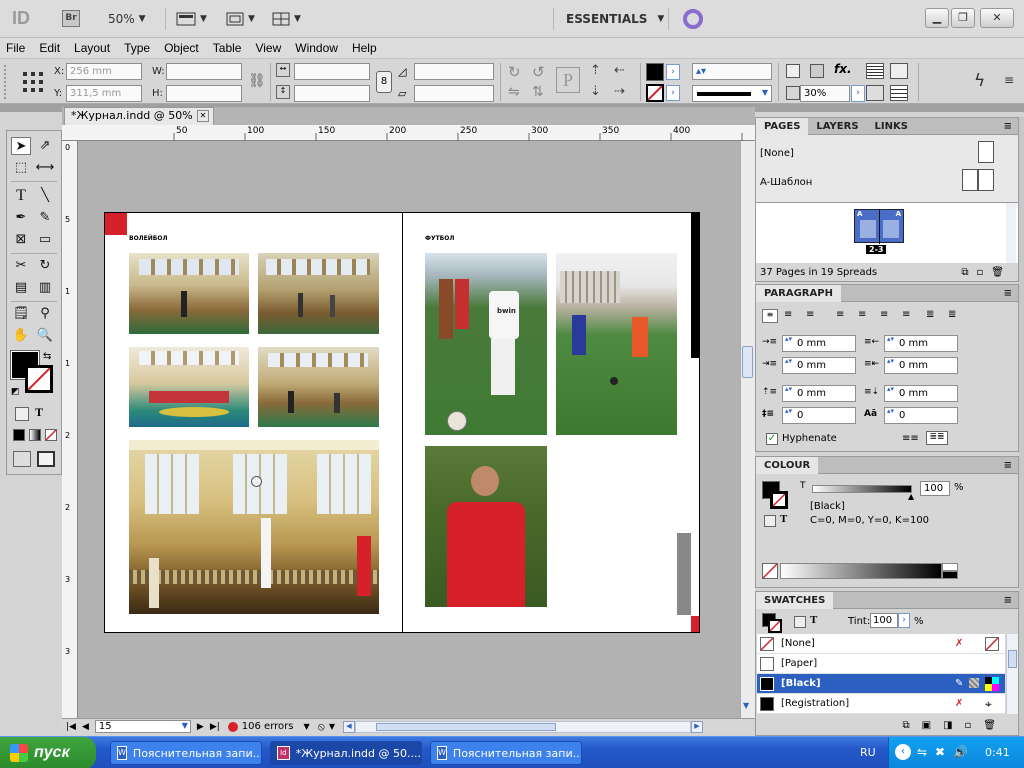 The height and width of the screenshot is (768, 1024). I want to click on close-button: ✕, so click(997, 18).